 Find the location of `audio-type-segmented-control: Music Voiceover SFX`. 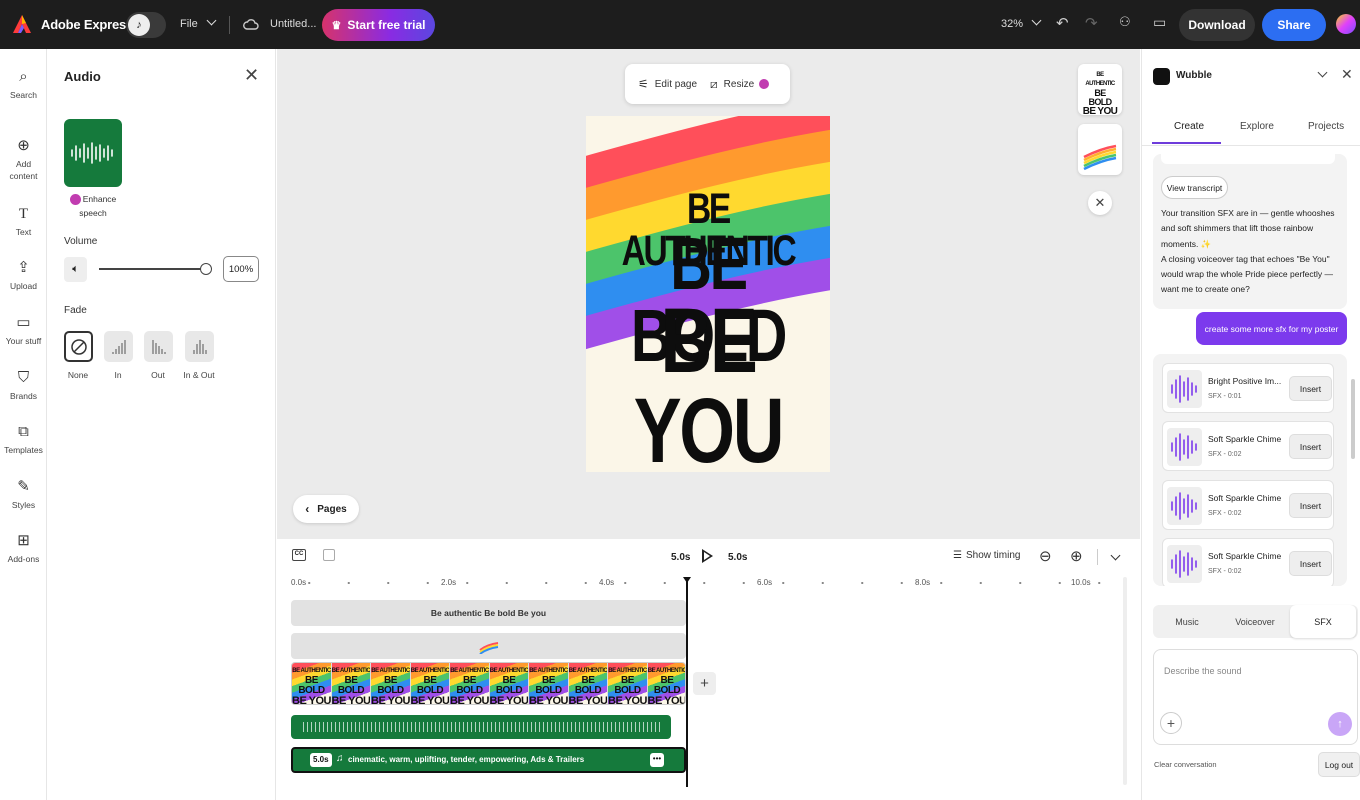

audio-type-segmented-control: Music Voiceover SFX is located at coordinates (1255, 621).